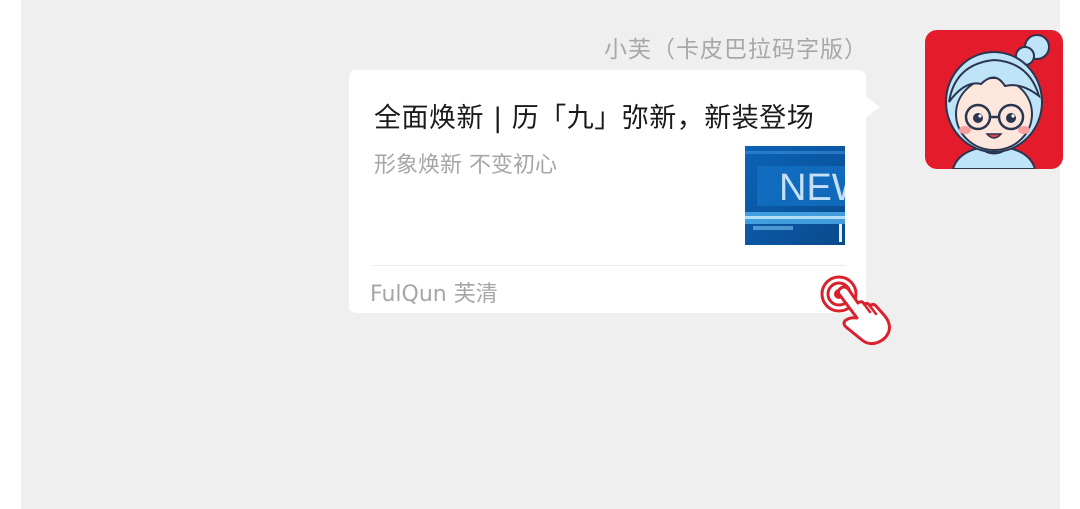  What do you see at coordinates (608, 265) in the screenshot?
I see `card-divider` at bounding box center [608, 265].